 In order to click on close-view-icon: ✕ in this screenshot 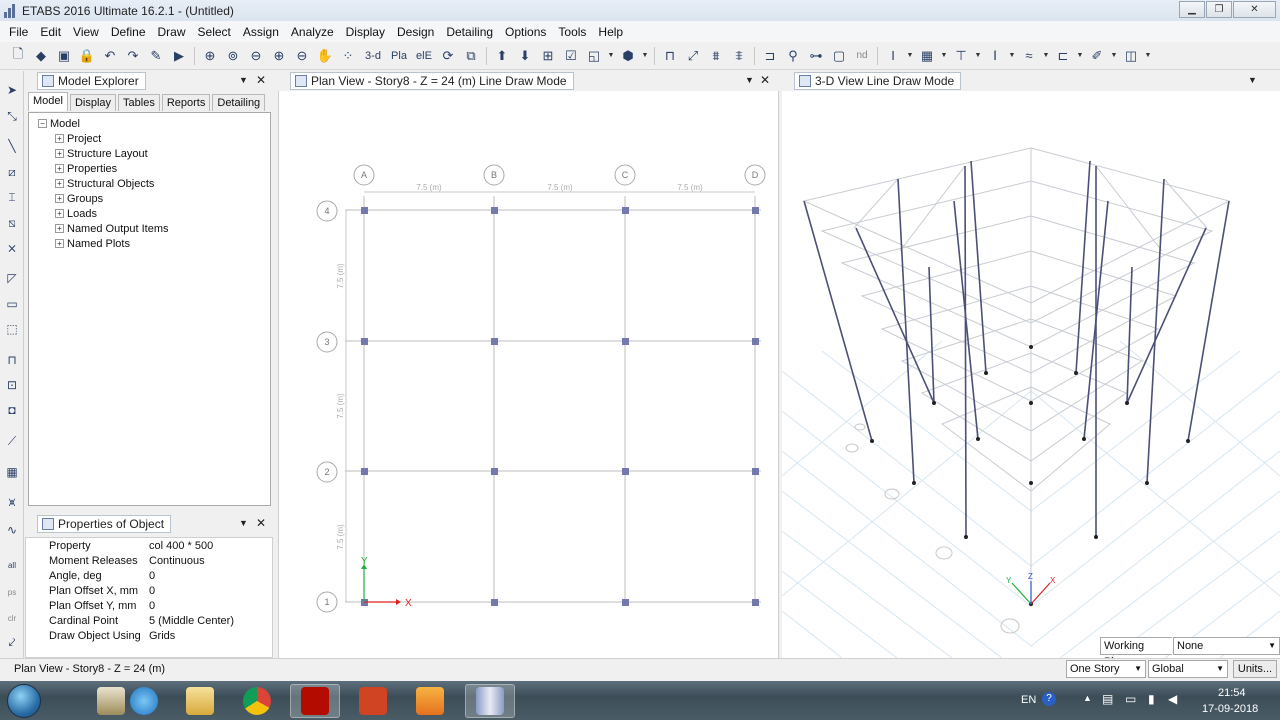, I will do `click(765, 80)`.